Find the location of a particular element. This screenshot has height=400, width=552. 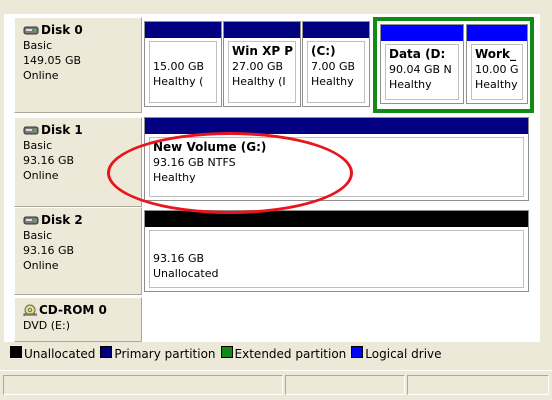

disk-name: Disk 1 is located at coordinates (62, 130).